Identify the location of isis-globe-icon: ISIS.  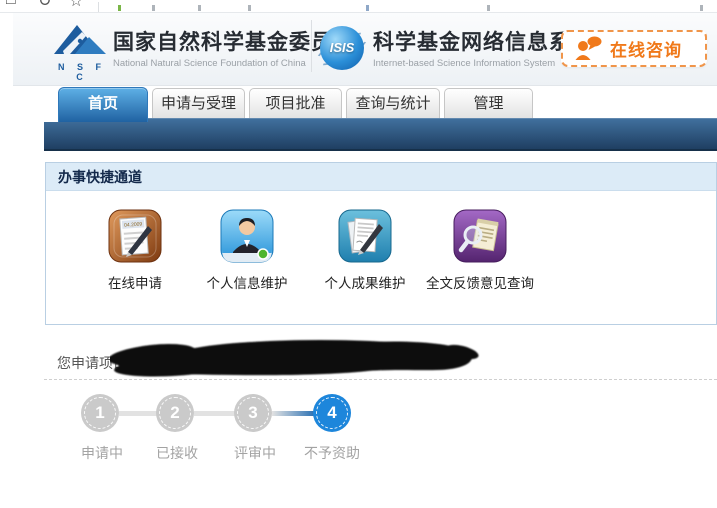
(342, 48).